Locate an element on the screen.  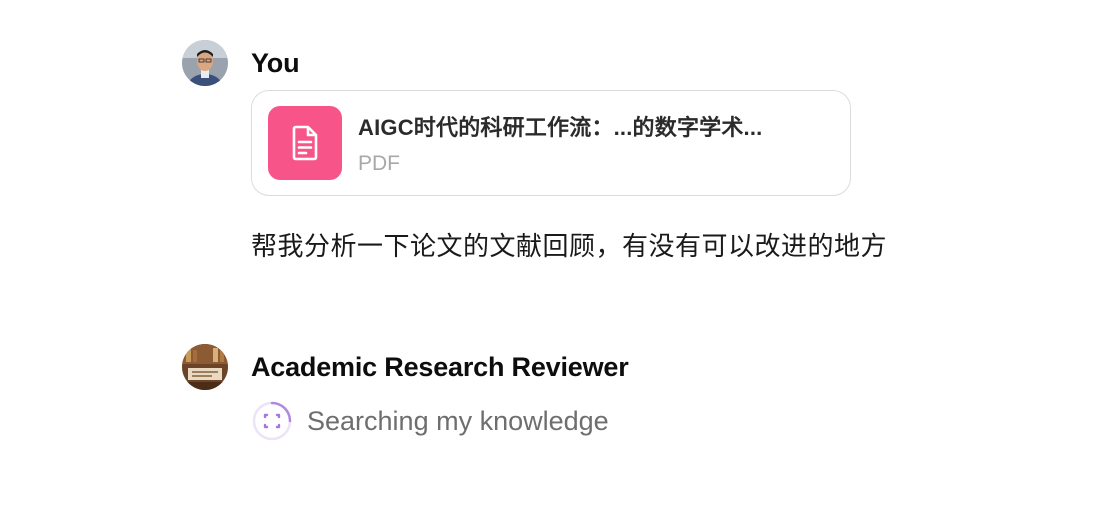
assistant-avatar is located at coordinates (205, 367).